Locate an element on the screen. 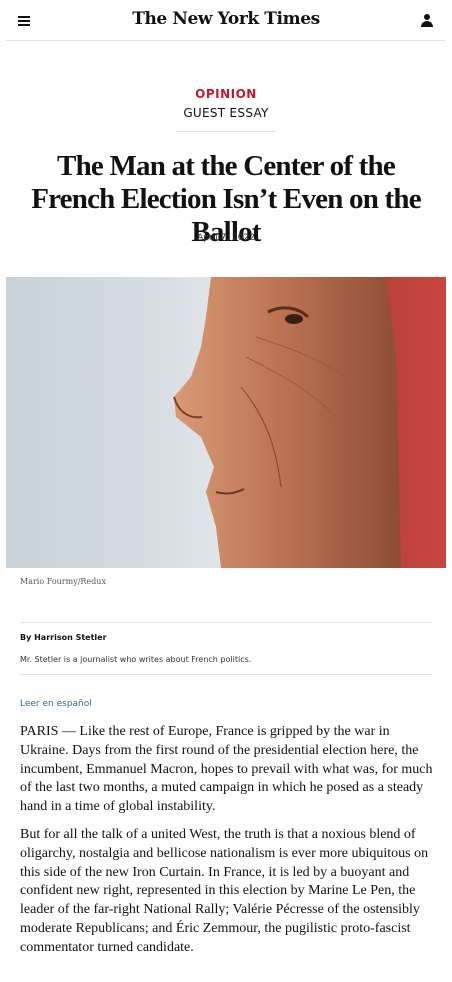 This screenshot has width=452, height=982. byline-bottom-divider is located at coordinates (226, 674).